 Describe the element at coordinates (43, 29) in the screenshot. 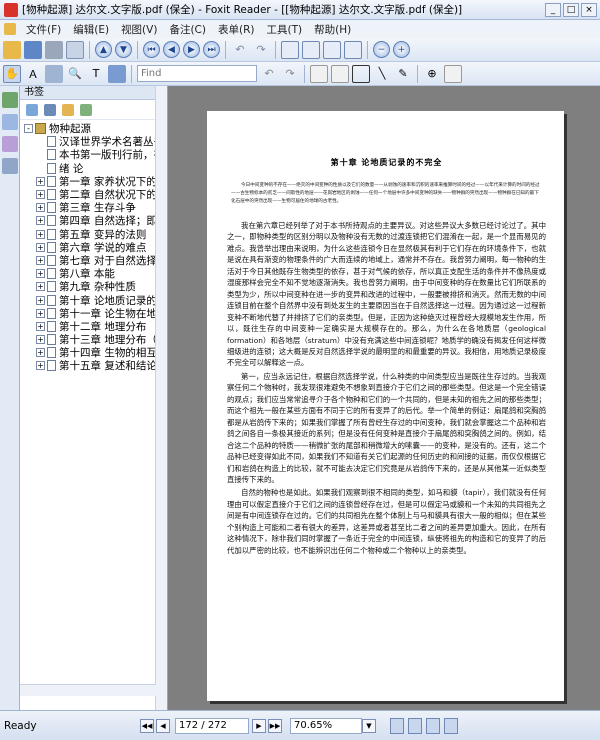

I see `menu-file: 文件(F)` at that location.